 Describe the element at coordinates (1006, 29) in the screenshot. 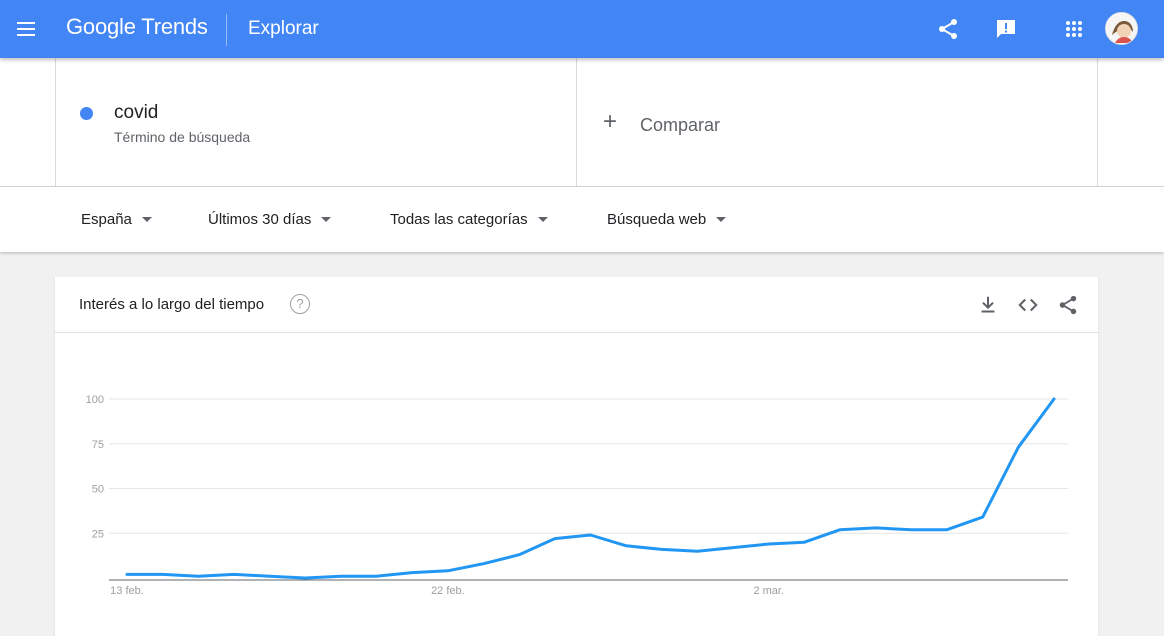

I see `feedback-icon` at that location.